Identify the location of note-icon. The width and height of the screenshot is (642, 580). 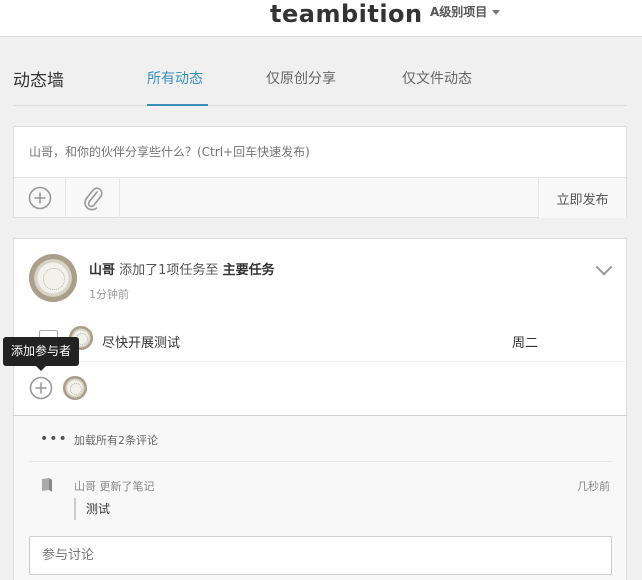
(47, 485).